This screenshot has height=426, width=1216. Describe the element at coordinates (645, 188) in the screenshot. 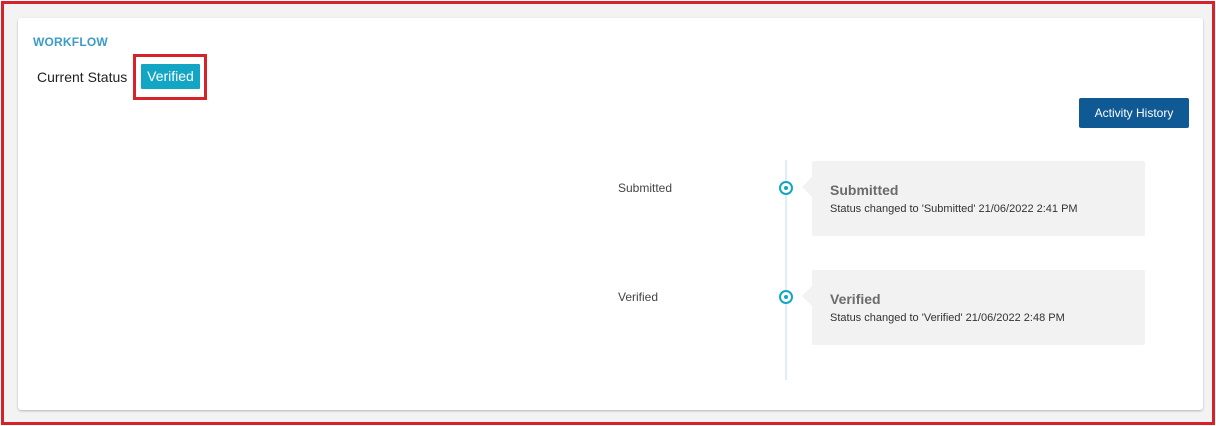

I see `timeline-step-label: Submitted` at that location.